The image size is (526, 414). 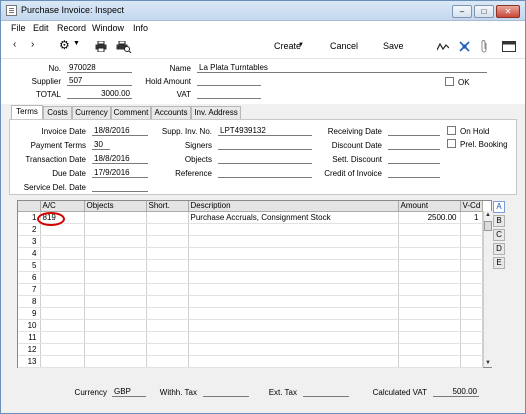 I want to click on menu-edit: Edit, so click(x=41, y=28).